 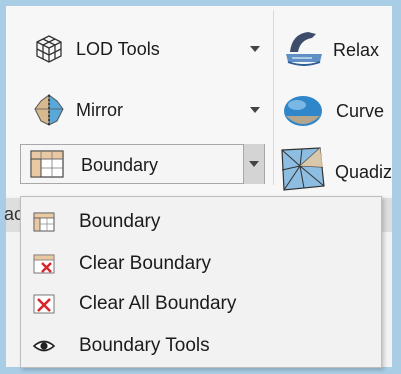 I want to click on menu-item-label: Clear All Boundary, so click(x=158, y=303).